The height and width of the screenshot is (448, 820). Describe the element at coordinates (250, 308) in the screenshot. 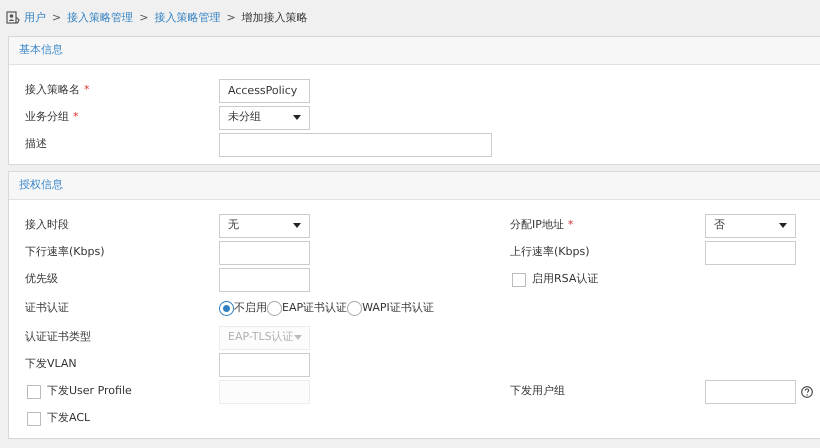

I see `radio-label: 不启用` at that location.